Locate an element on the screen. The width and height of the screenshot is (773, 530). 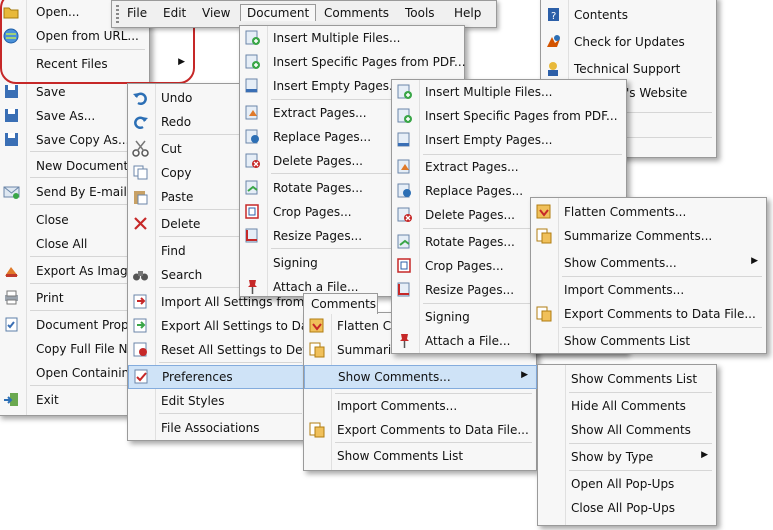
menu-item-check-for-updates: Check for Updates is located at coordinates (628, 42).